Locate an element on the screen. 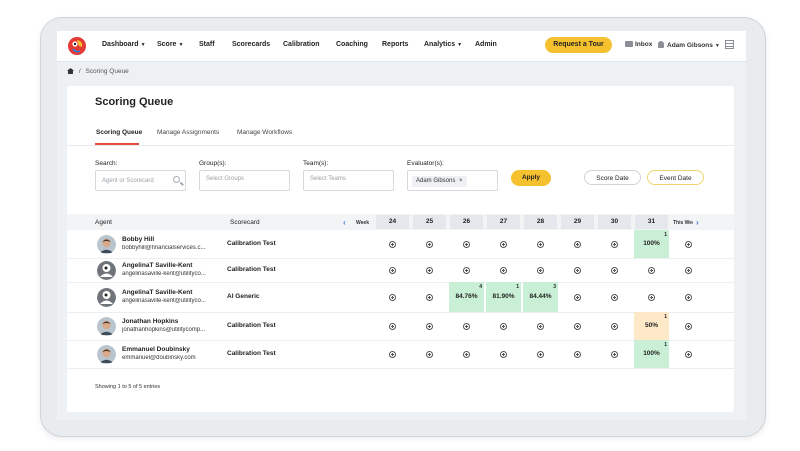  nav-item-calibration: Calibration is located at coordinates (301, 44).